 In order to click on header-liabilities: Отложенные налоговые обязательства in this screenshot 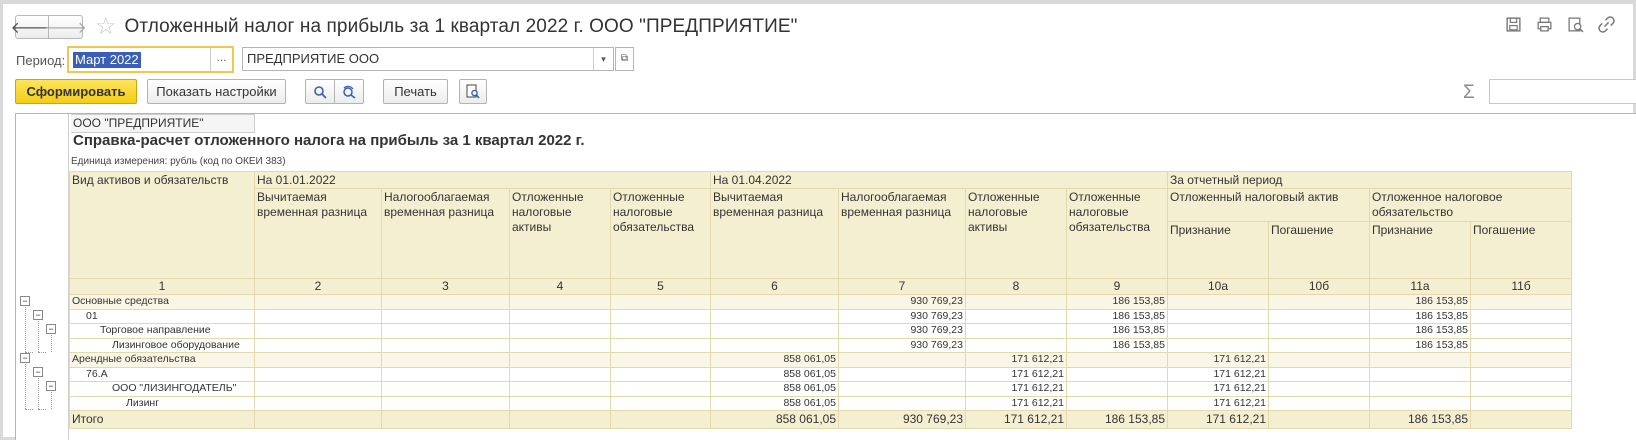, I will do `click(1117, 233)`.